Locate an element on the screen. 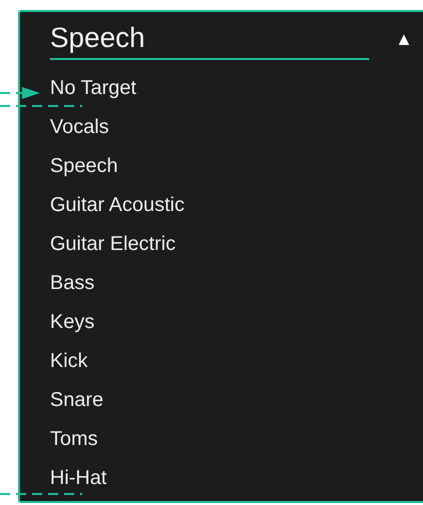  dropdown-option: Speech is located at coordinates (69, 166).